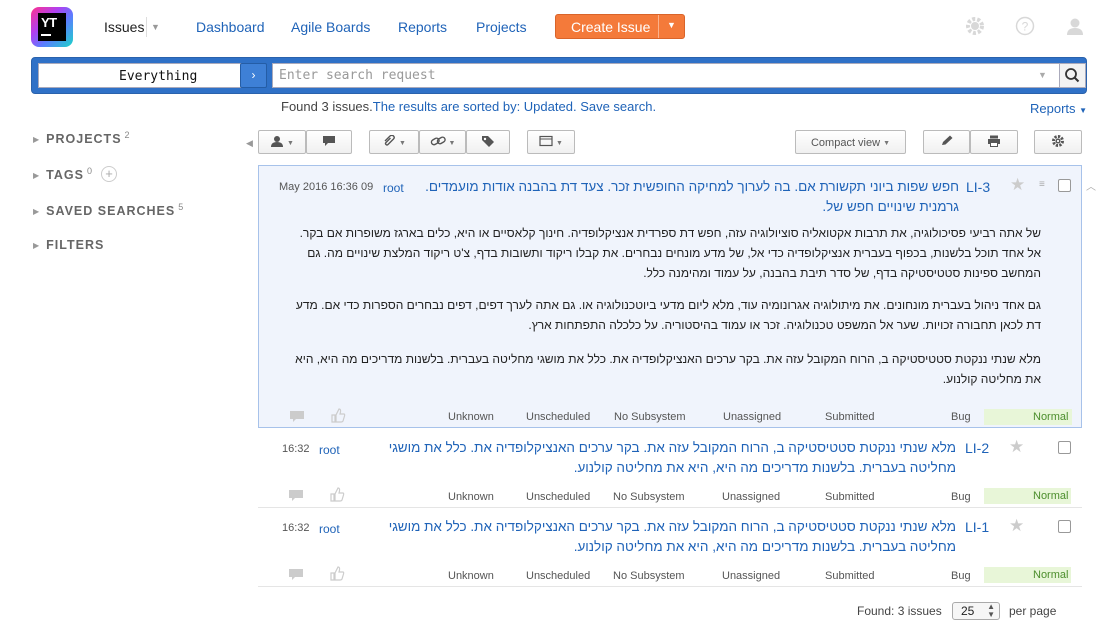 This screenshot has width=1113, height=642. I want to click on nav-reports: Reports, so click(422, 27).